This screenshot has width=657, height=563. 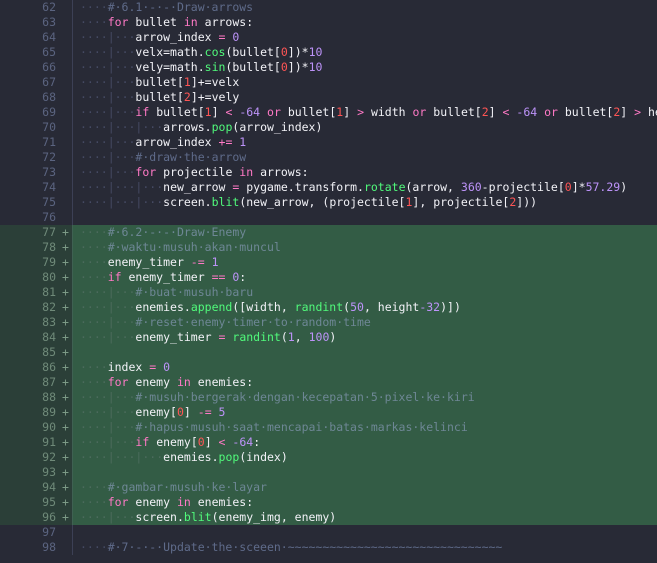 I want to click on code-line: 86 + ····index = 0, so click(x=328, y=367).